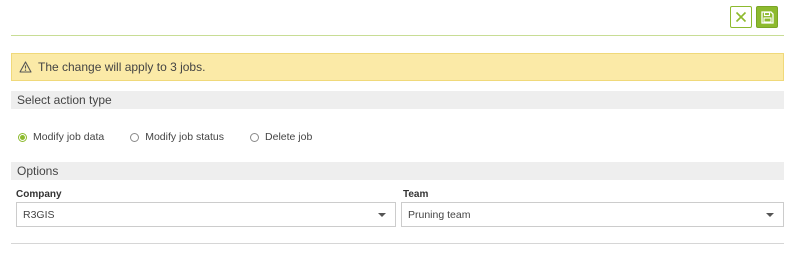 Image resolution: width=795 pixels, height=254 pixels. I want to click on header-divider, so click(397, 35).